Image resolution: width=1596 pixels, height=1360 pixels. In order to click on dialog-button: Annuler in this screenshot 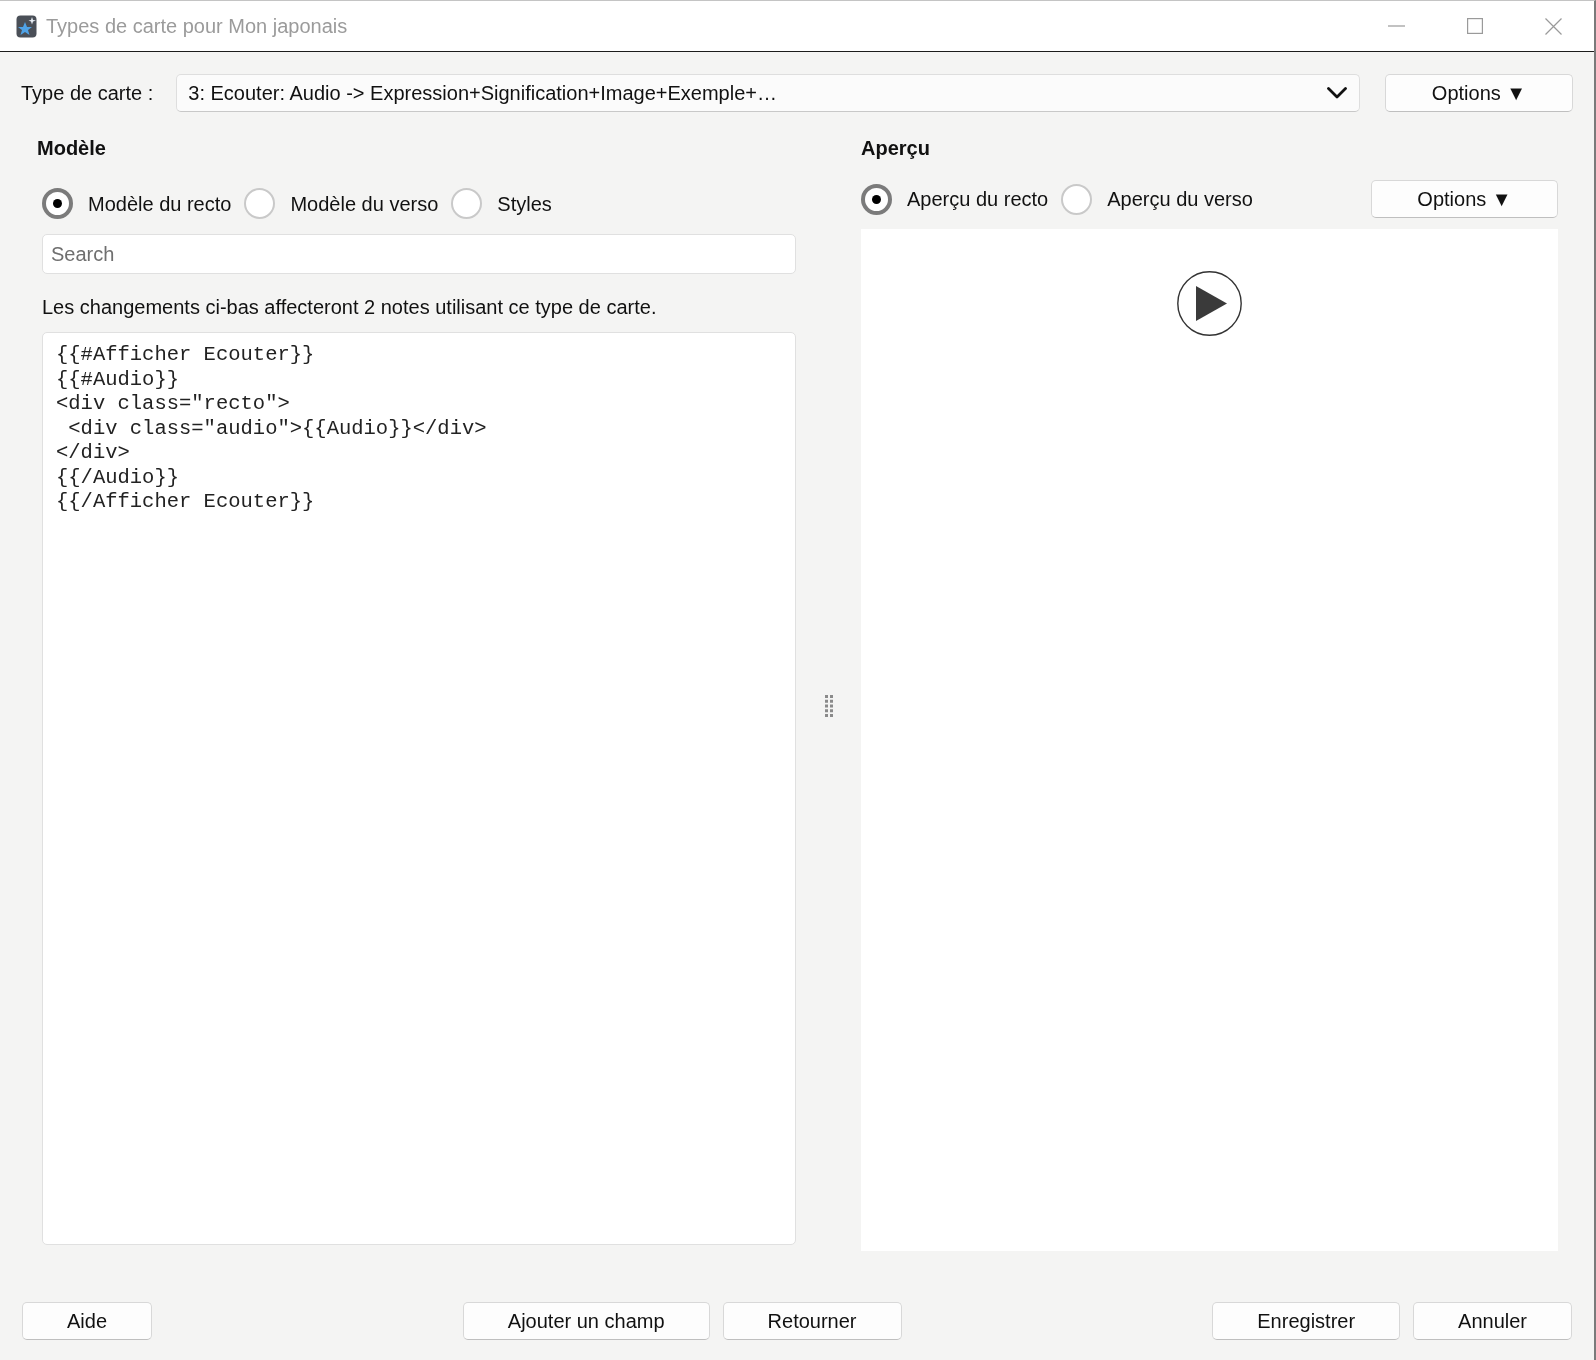, I will do `click(1492, 1321)`.